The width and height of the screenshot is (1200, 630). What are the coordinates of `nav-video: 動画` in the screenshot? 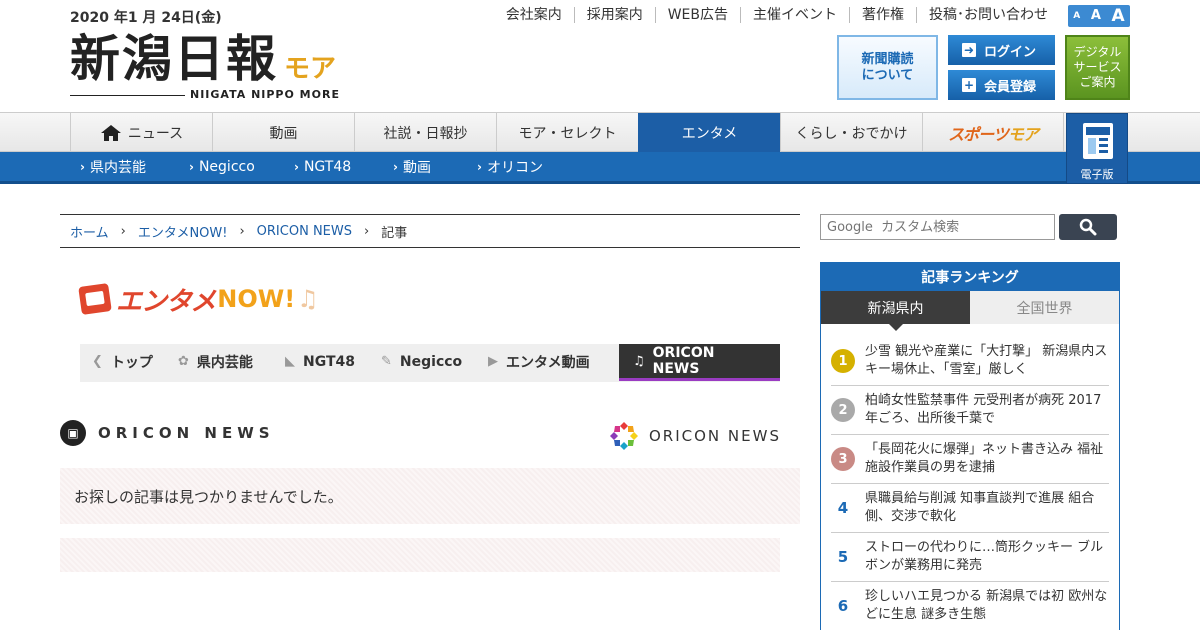 It's located at (283, 132).